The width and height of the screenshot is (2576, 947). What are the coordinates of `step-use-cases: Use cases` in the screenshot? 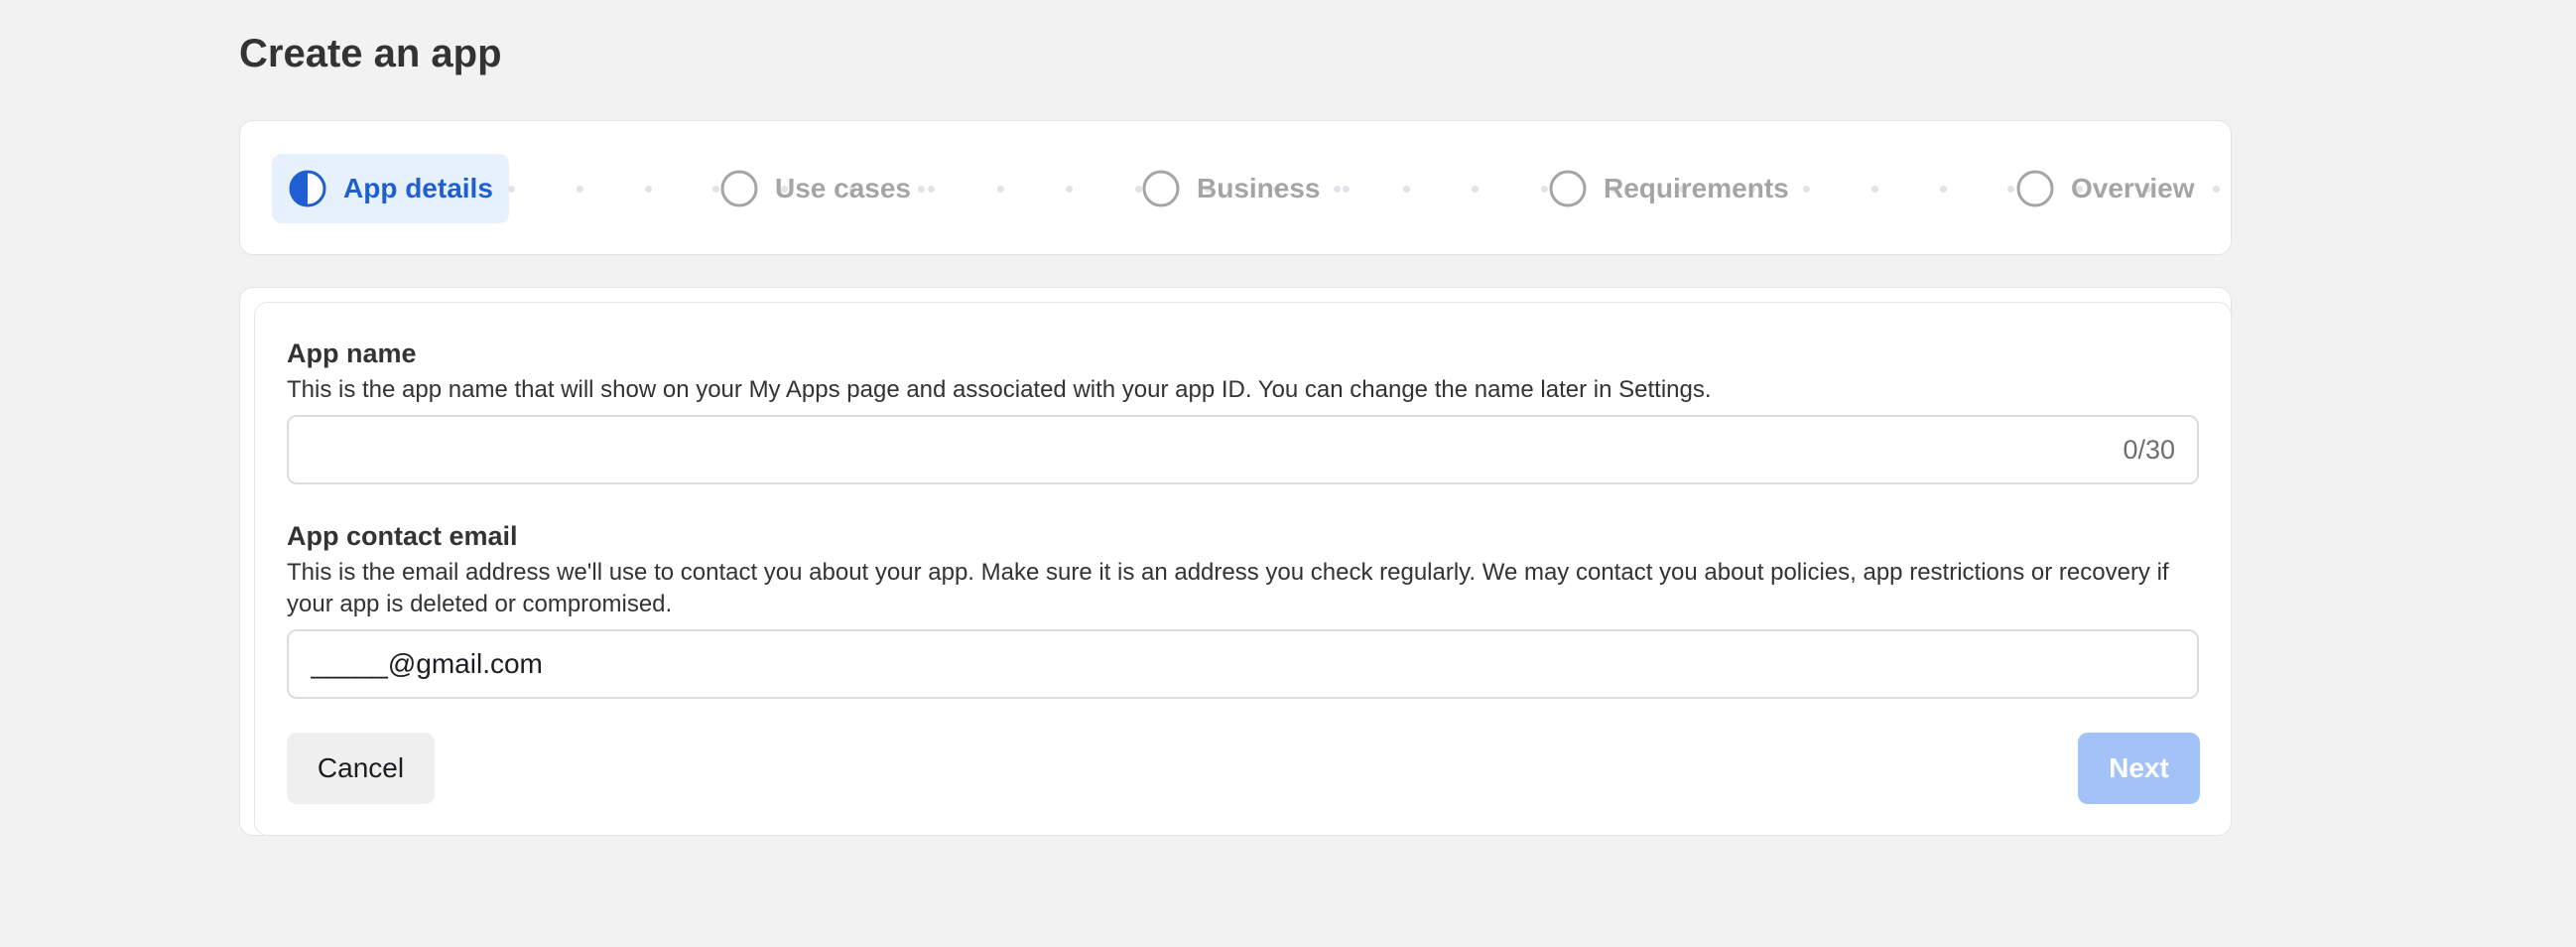 It's located at (815, 189).